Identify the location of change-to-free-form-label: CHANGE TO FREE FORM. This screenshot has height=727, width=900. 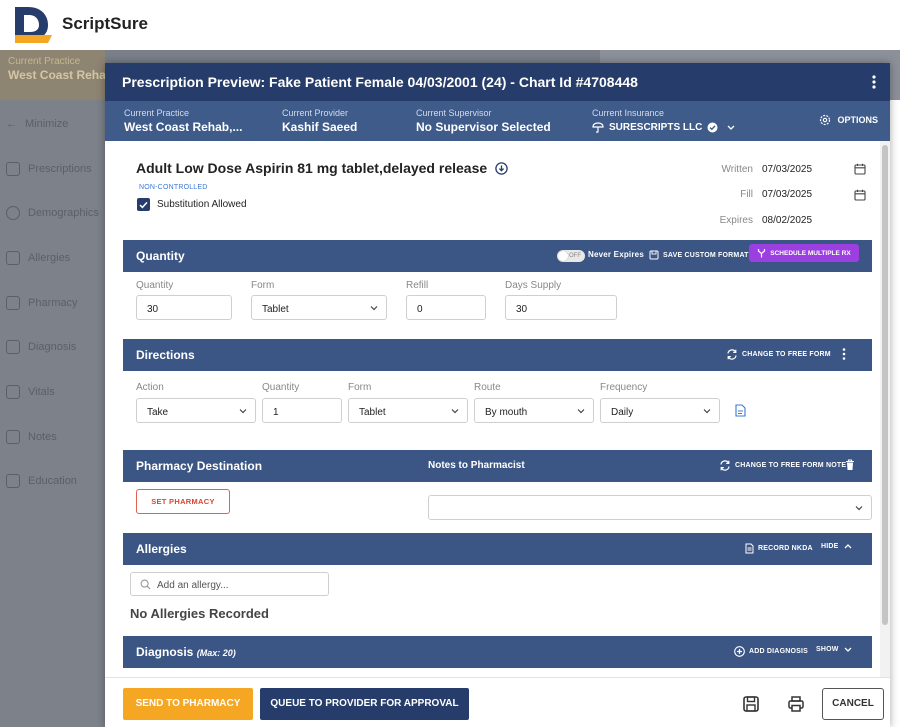
(786, 354).